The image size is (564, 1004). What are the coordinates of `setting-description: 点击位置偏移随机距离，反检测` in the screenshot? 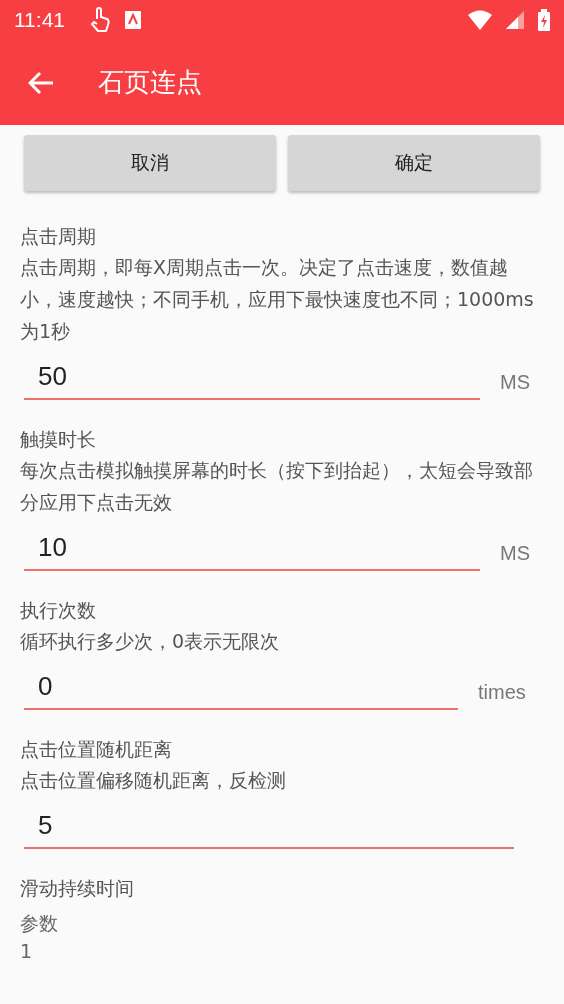 It's located at (153, 780).